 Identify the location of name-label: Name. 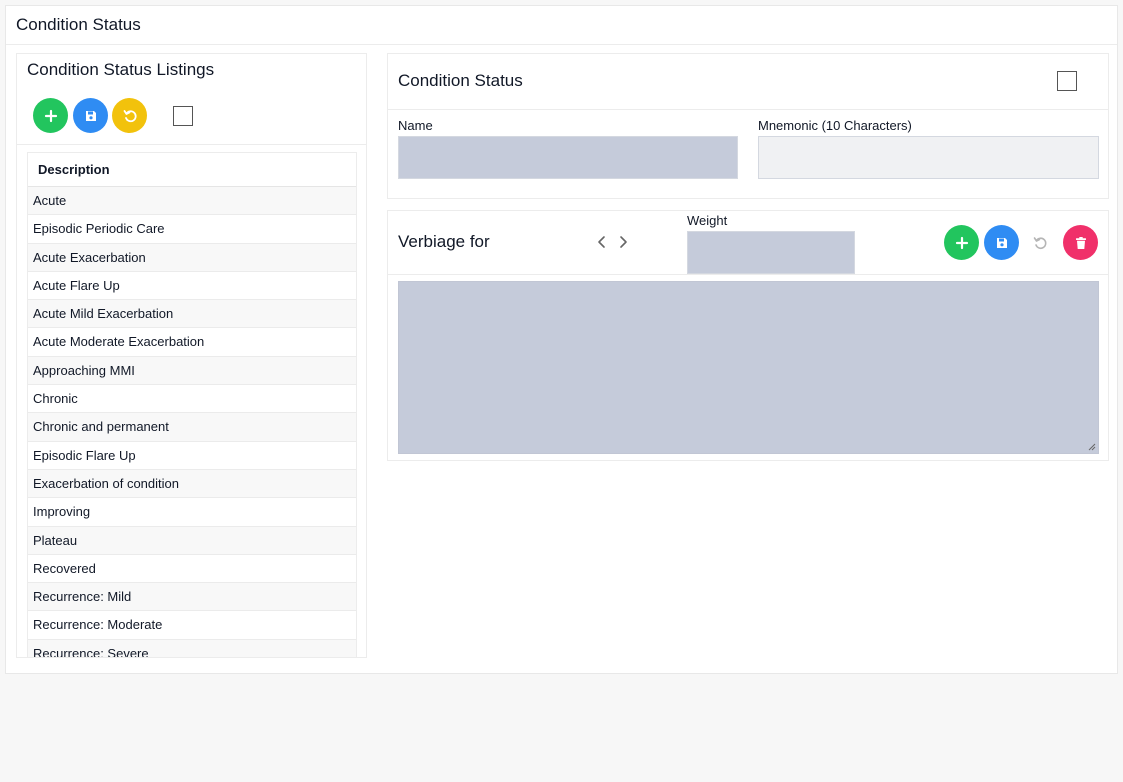
(415, 125).